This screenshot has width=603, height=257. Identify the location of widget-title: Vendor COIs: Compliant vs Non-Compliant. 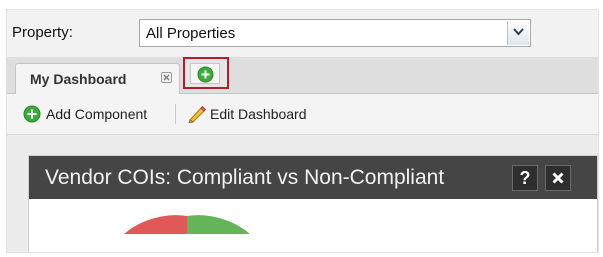
(245, 177).